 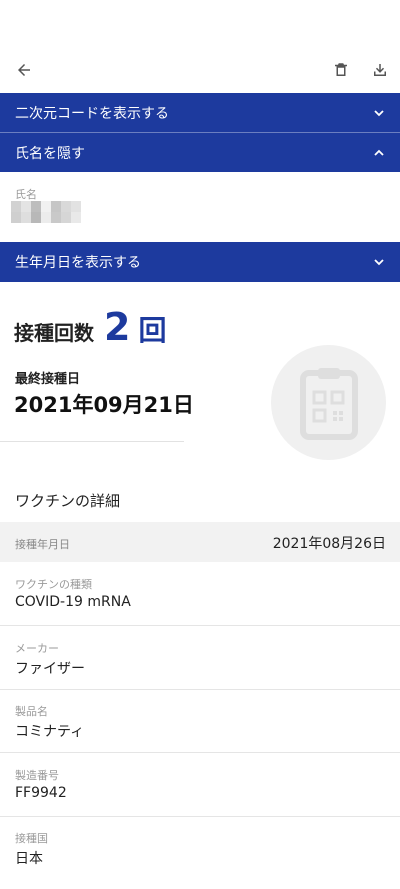 I want to click on last-dose-date-label: 最終接種日, so click(x=48, y=379).